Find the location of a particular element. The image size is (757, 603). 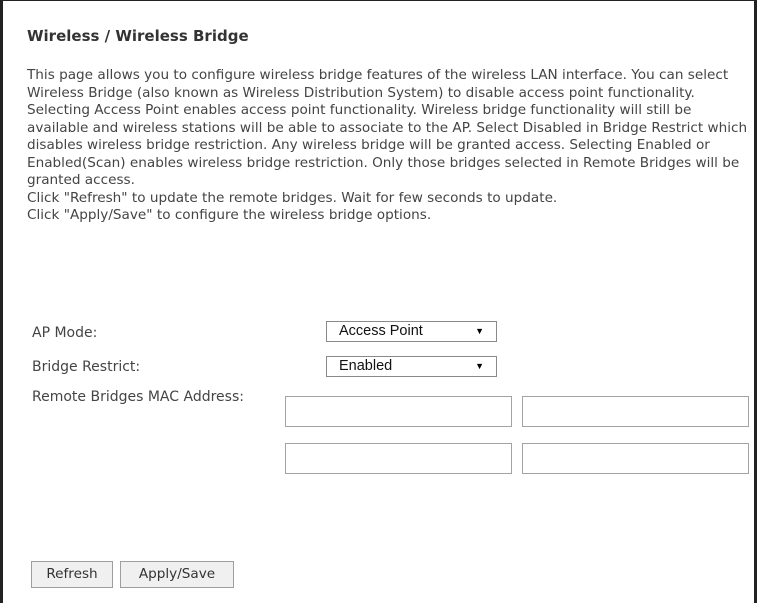

apply-save-button: Apply/Save is located at coordinates (177, 574).